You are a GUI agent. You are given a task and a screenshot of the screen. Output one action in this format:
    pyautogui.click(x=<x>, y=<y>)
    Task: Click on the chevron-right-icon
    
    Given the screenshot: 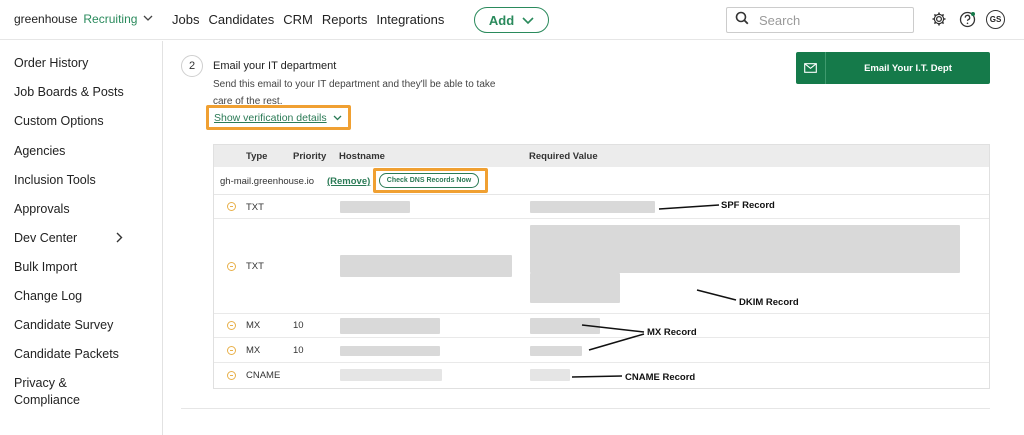 What is the action you would take?
    pyautogui.click(x=119, y=238)
    